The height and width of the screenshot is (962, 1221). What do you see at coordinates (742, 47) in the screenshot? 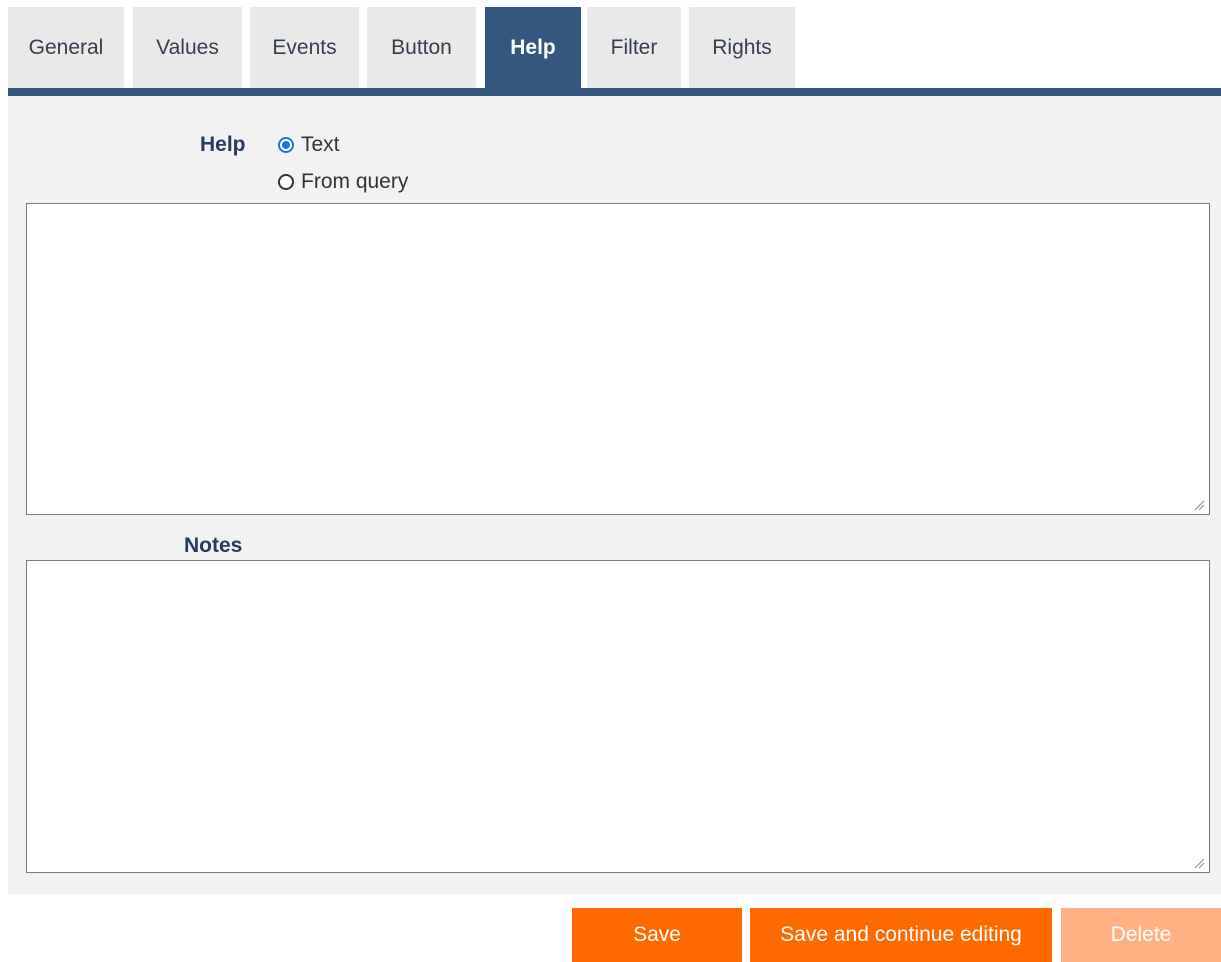
I see `tab-rights: Rights` at bounding box center [742, 47].